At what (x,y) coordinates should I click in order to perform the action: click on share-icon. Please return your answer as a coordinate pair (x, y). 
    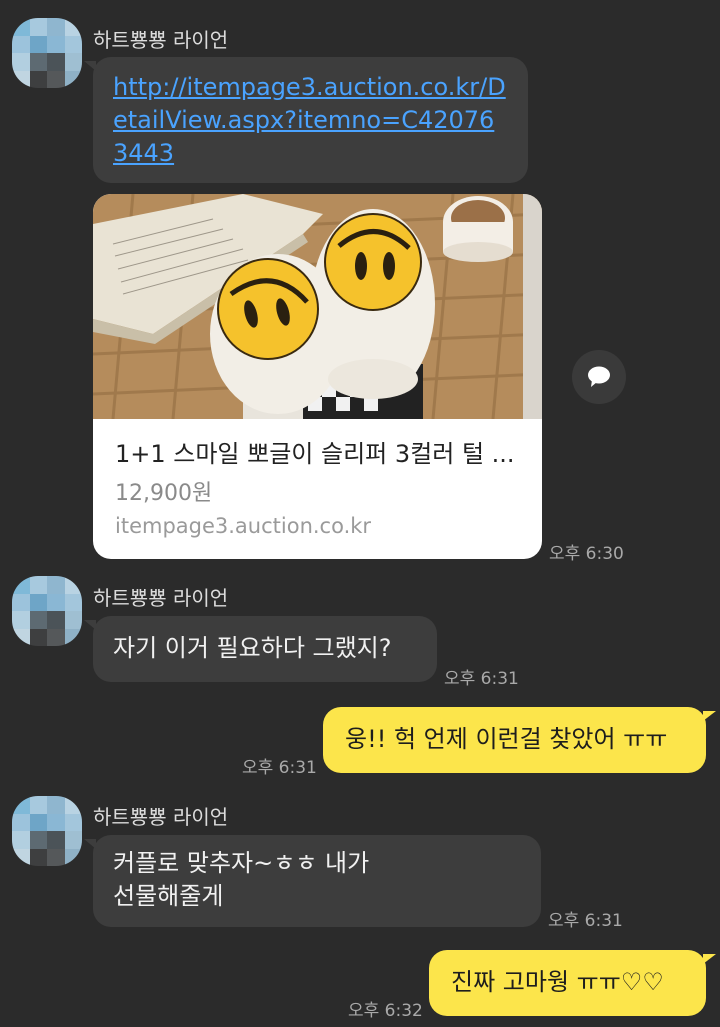
    Looking at the image, I should click on (599, 376).